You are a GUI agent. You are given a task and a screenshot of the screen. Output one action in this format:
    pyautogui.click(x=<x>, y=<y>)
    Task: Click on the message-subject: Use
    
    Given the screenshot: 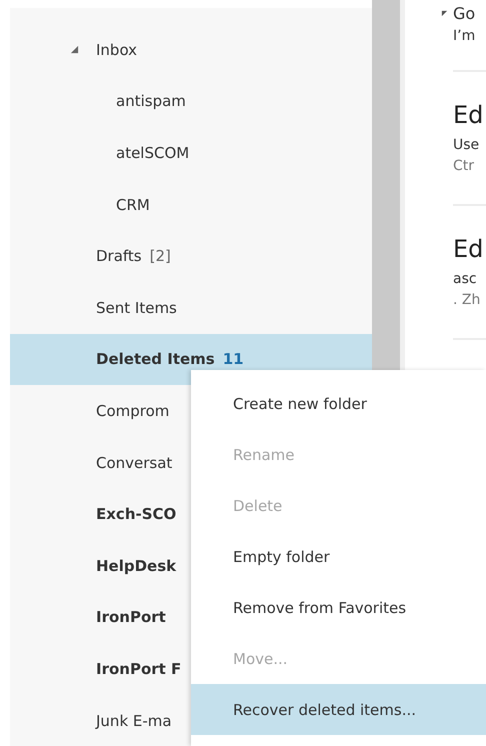 What is the action you would take?
    pyautogui.click(x=466, y=145)
    